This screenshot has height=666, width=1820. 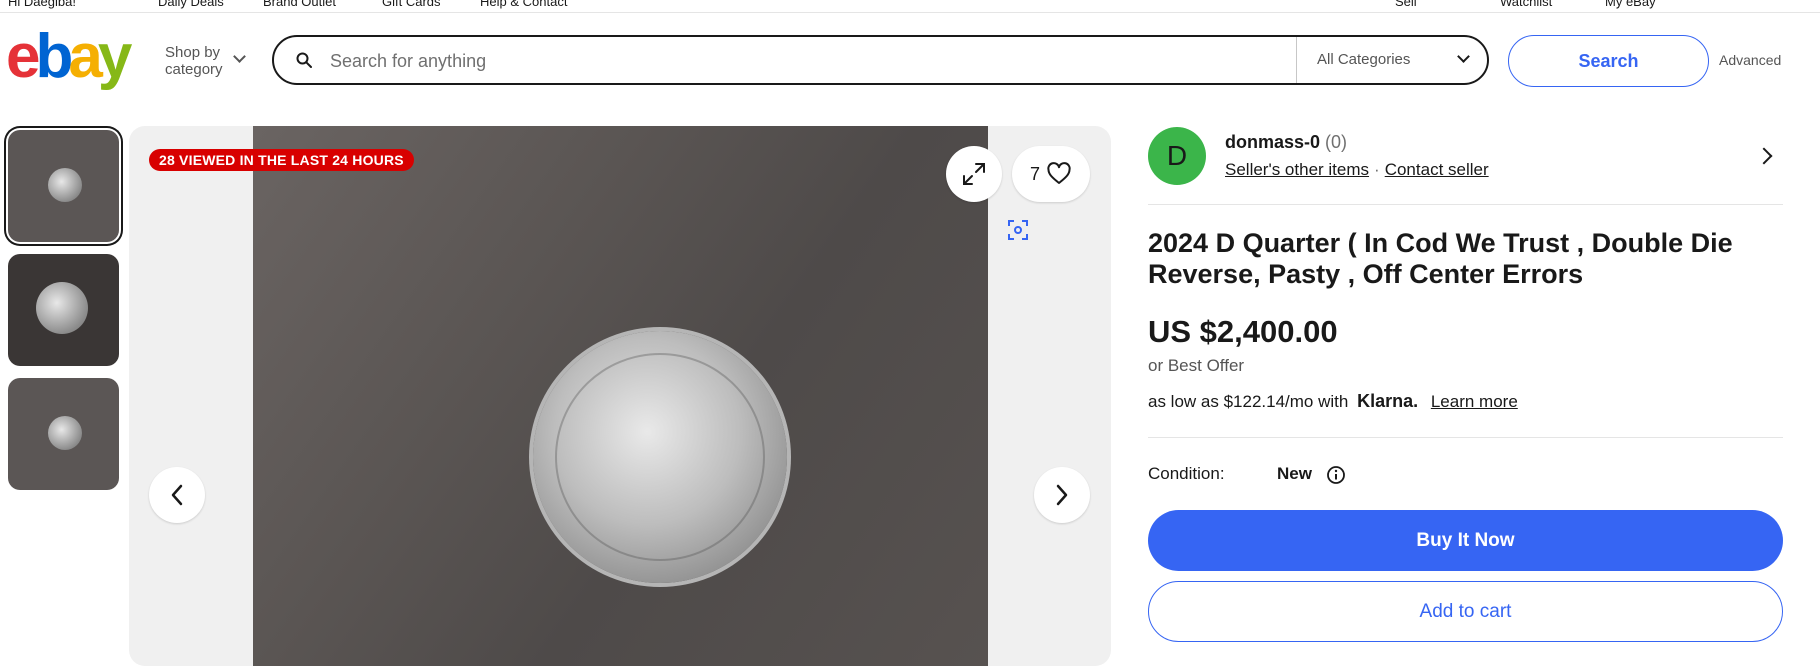 I want to click on contact-seller-link: Contact seller, so click(x=1437, y=169).